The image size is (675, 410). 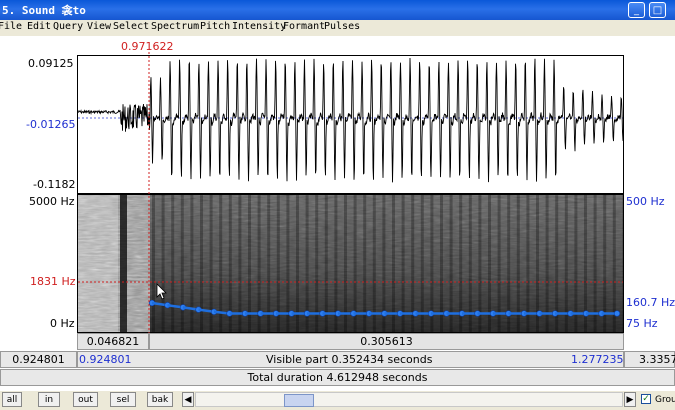 I want to click on scroll-right-button: ▶, so click(x=630, y=399).